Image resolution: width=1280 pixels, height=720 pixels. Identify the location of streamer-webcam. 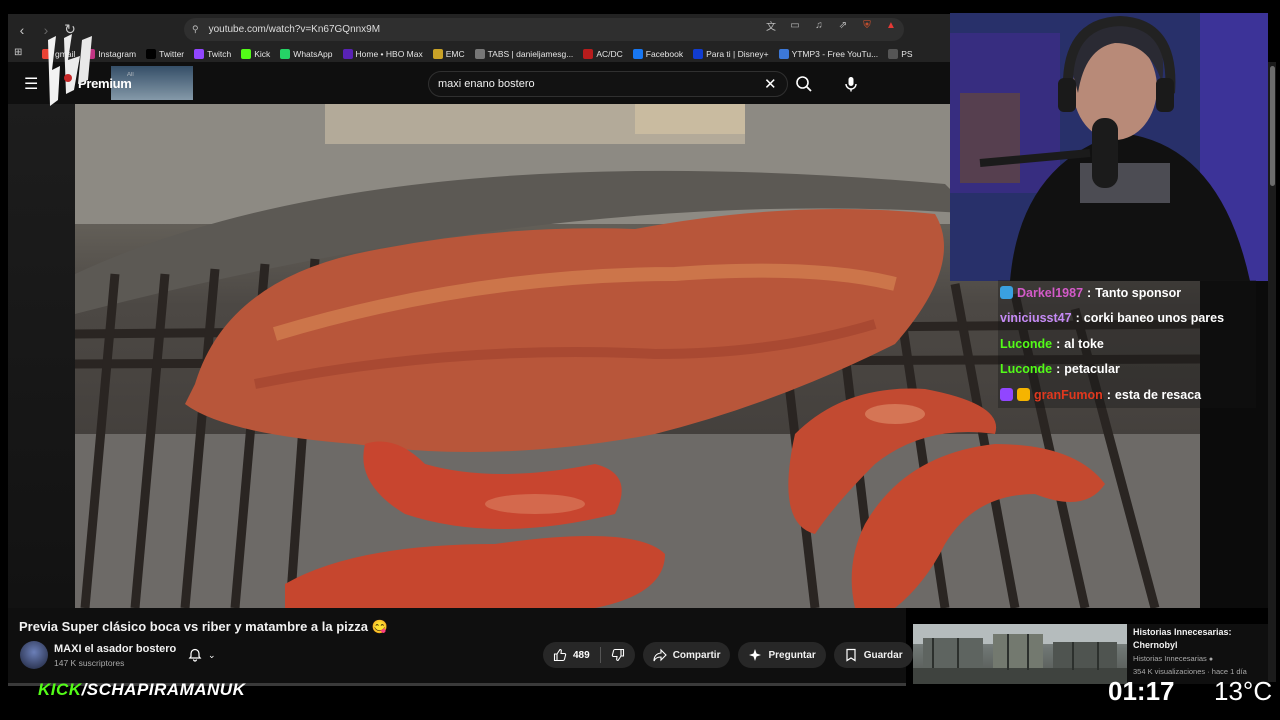
(1109, 147).